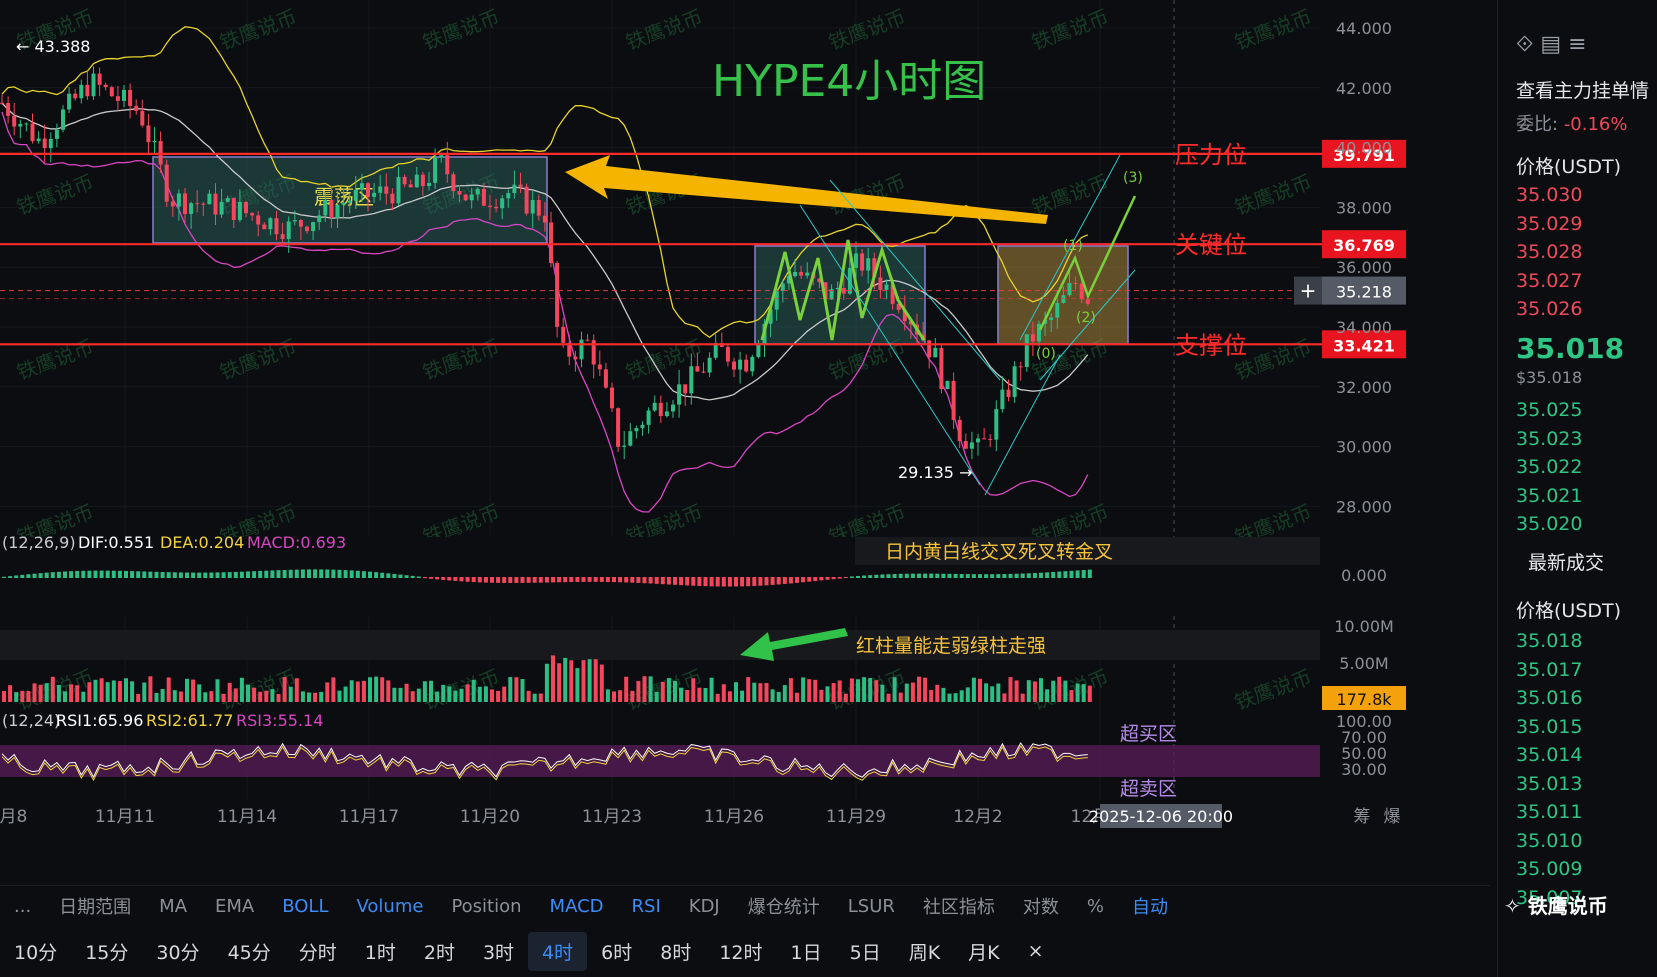  Describe the element at coordinates (577, 906) in the screenshot. I see `indicator-tab: MACD` at that location.